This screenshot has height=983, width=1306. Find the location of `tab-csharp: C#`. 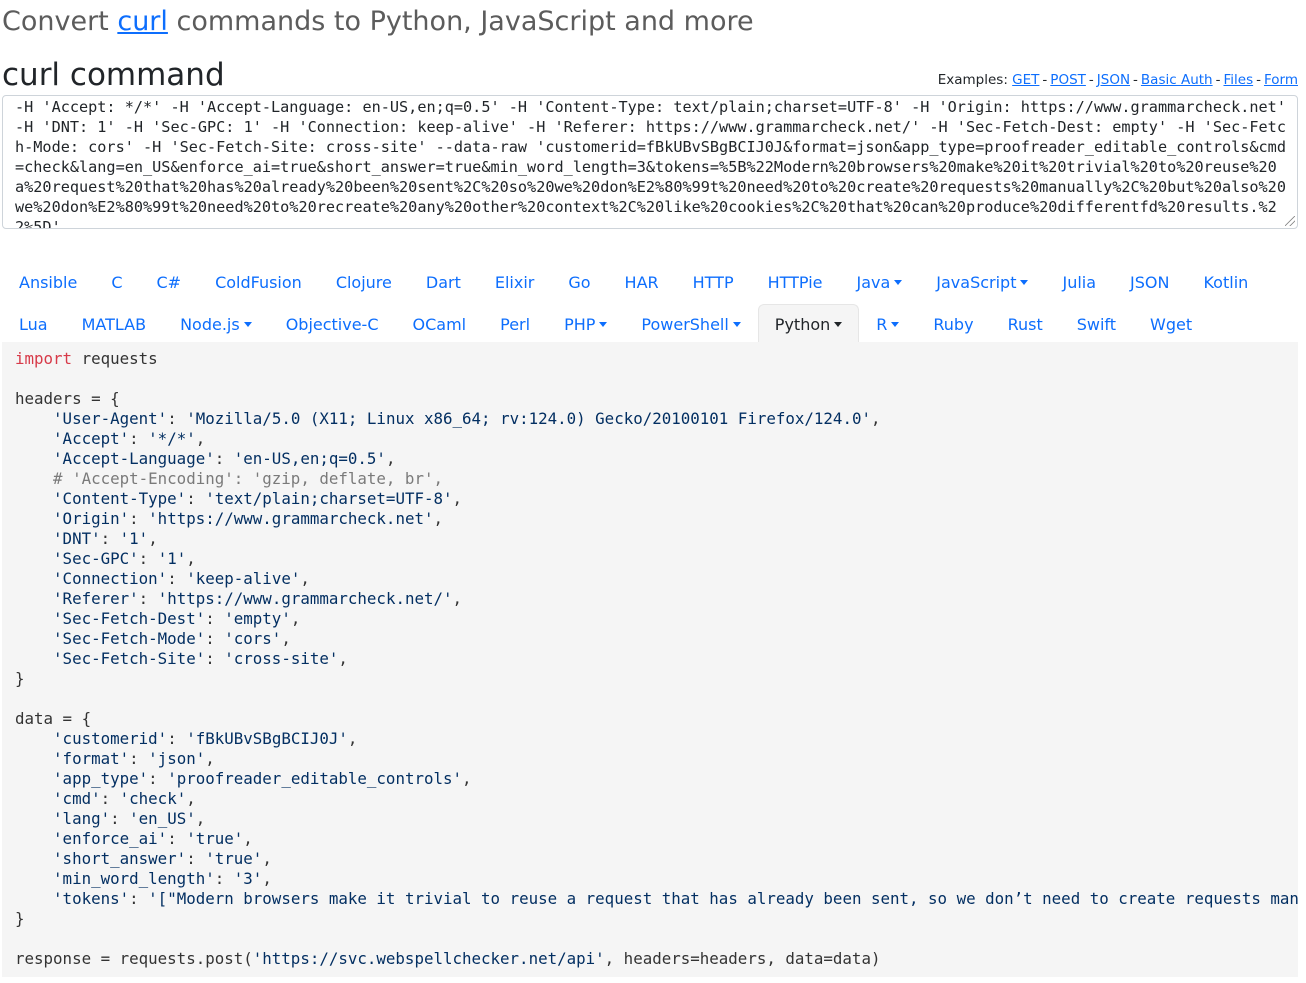

tab-csharp: C# is located at coordinates (168, 283).